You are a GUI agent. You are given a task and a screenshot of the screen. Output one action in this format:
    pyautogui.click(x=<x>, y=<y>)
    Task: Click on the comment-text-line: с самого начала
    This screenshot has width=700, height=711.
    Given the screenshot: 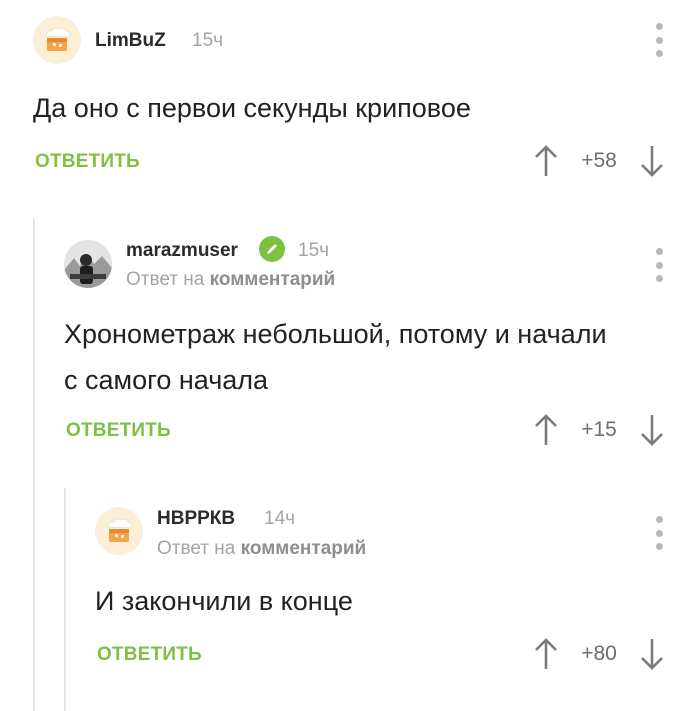 What is the action you would take?
    pyautogui.click(x=166, y=380)
    